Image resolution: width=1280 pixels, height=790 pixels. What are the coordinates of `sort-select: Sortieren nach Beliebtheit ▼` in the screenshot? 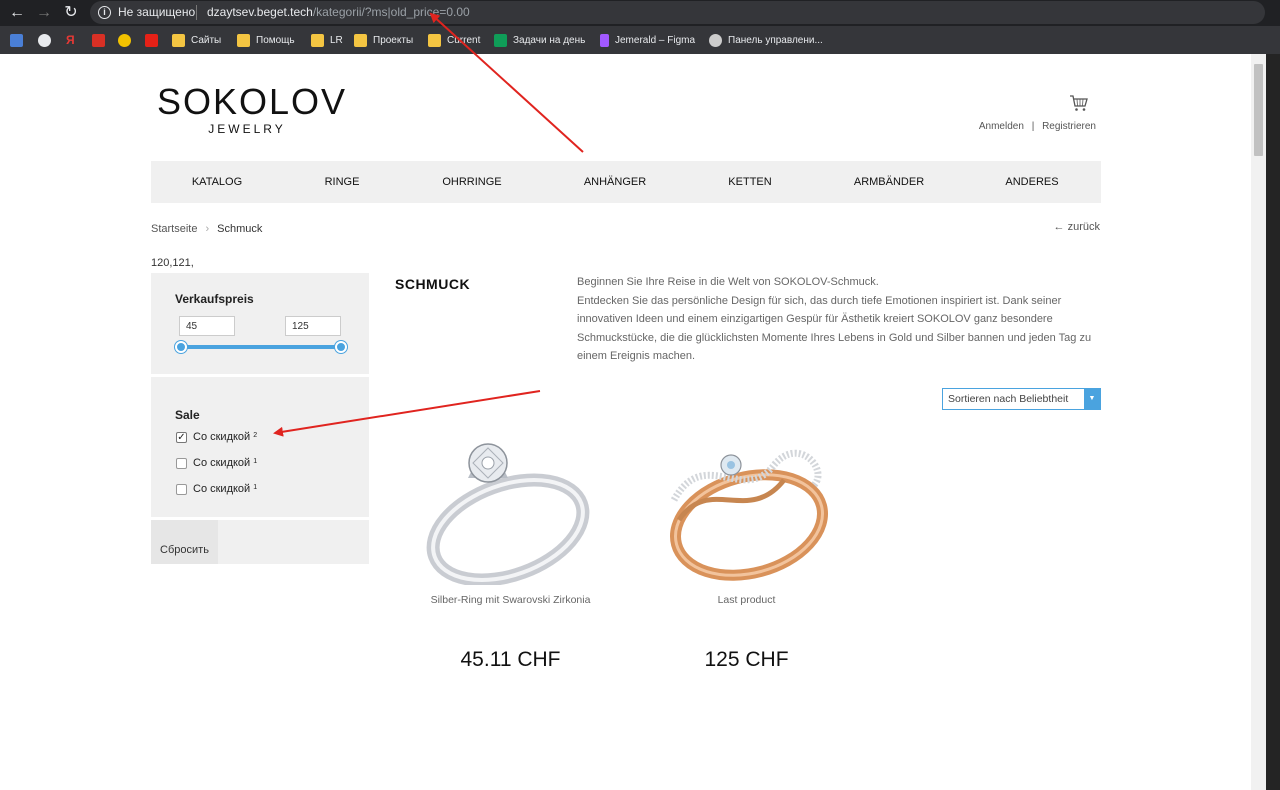 It's located at (1021, 399).